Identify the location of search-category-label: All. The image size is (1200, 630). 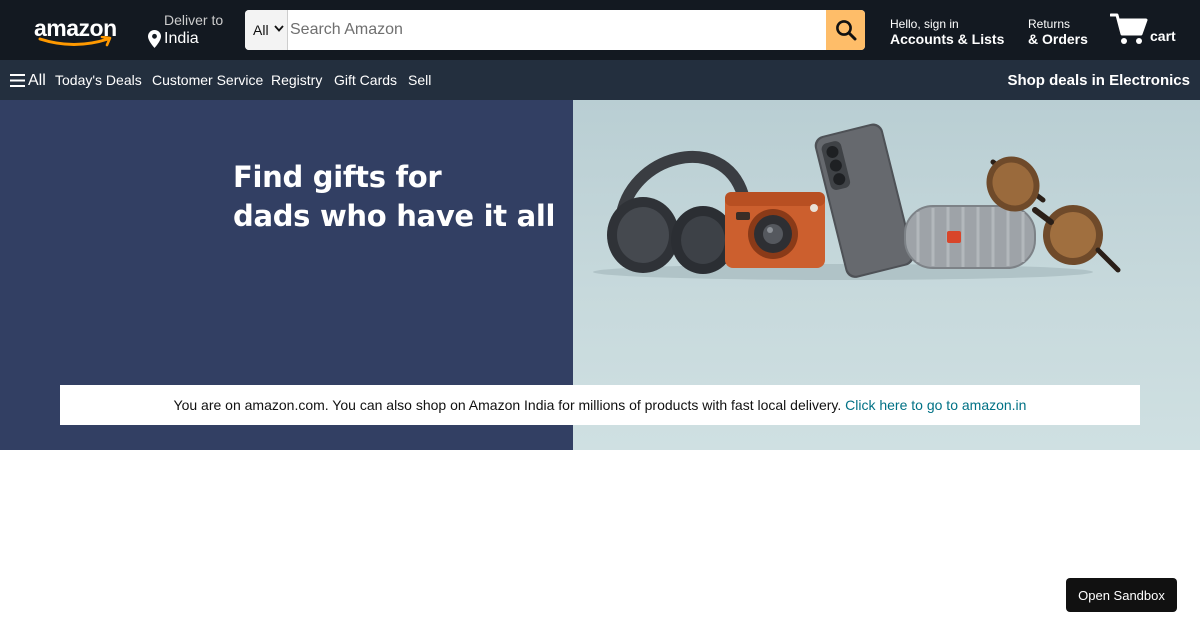
(261, 30).